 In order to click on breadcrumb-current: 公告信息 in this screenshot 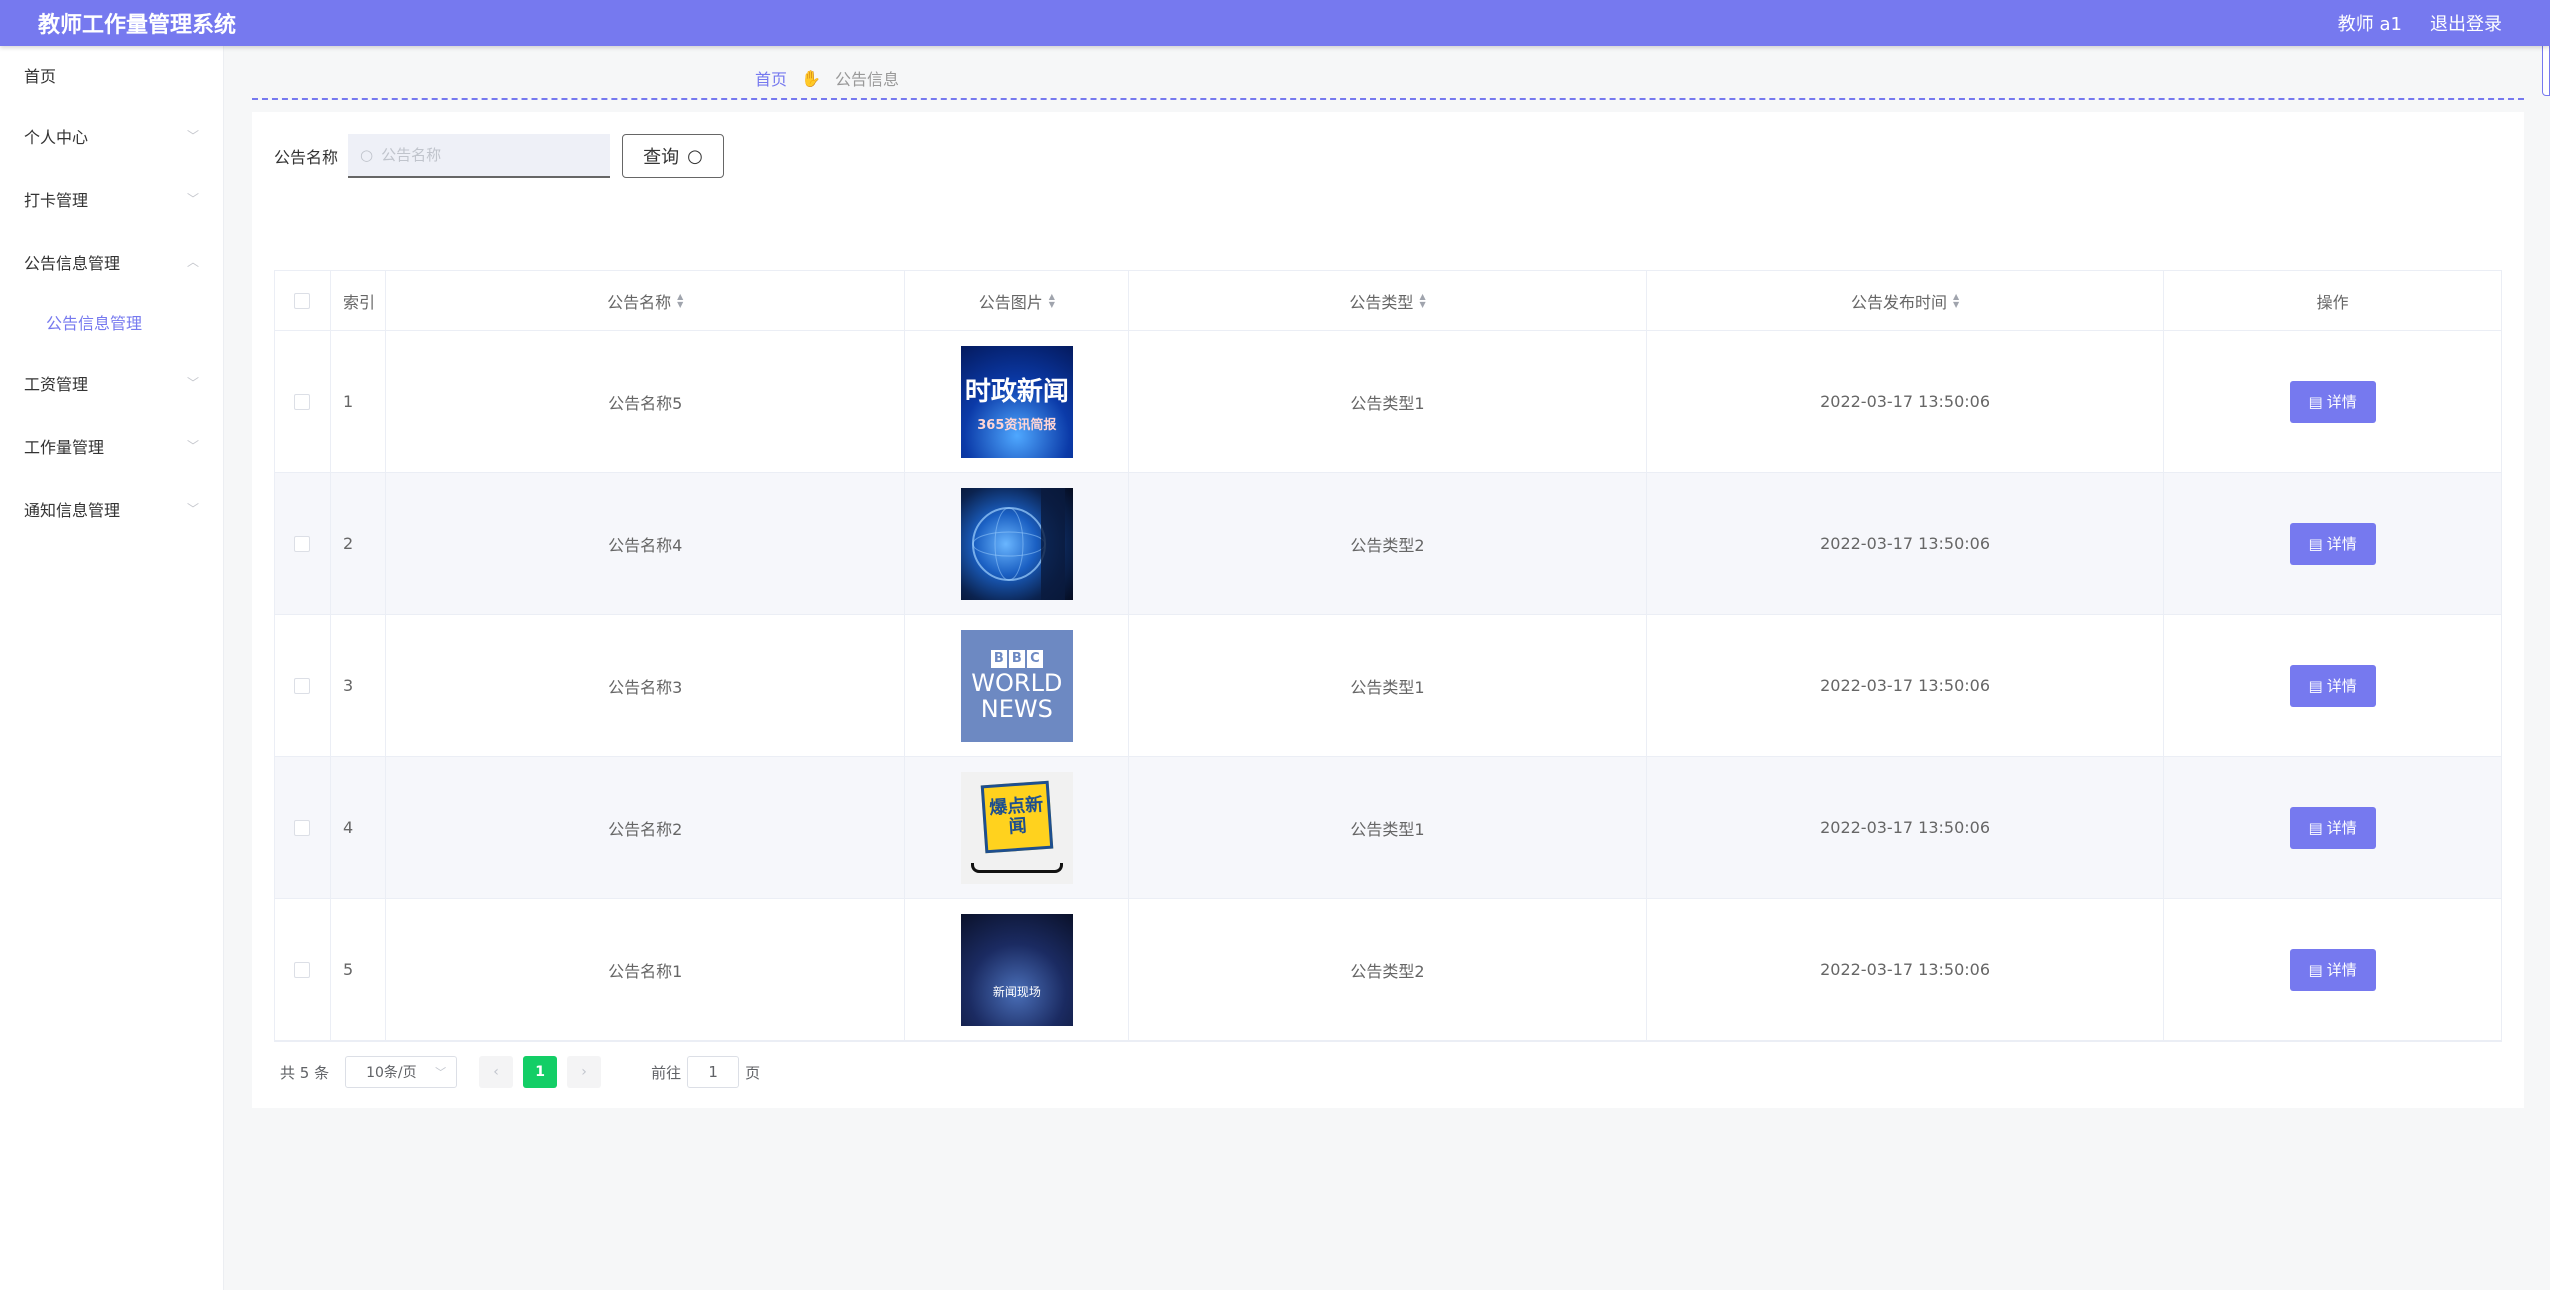, I will do `click(866, 79)`.